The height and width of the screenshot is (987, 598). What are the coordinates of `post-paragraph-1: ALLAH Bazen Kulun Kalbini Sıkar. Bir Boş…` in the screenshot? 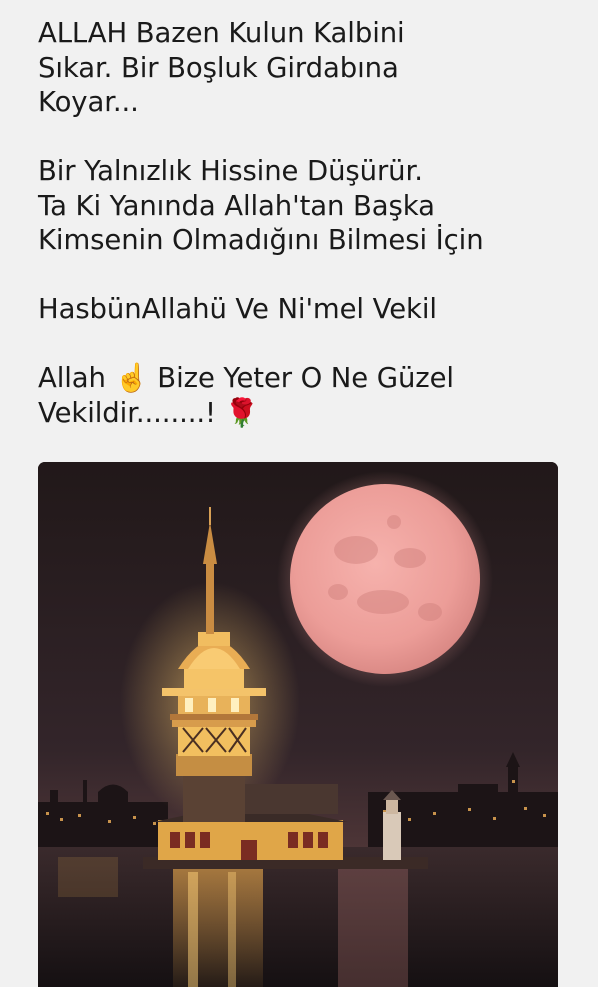 It's located at (303, 68).